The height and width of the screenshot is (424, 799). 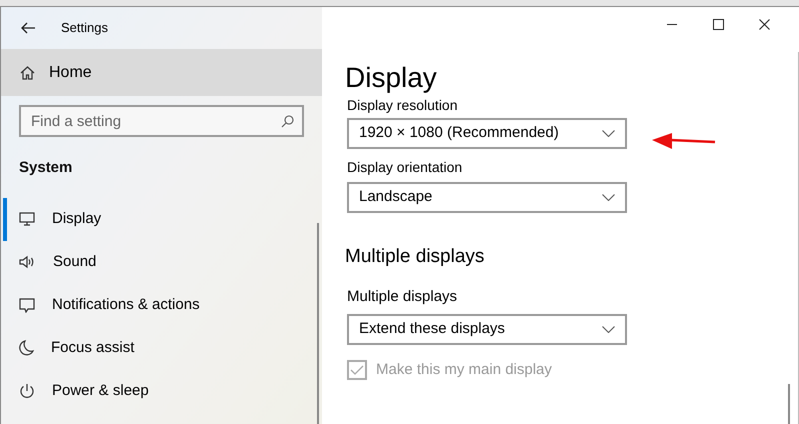 What do you see at coordinates (402, 105) in the screenshot?
I see `field-label: Display resolution` at bounding box center [402, 105].